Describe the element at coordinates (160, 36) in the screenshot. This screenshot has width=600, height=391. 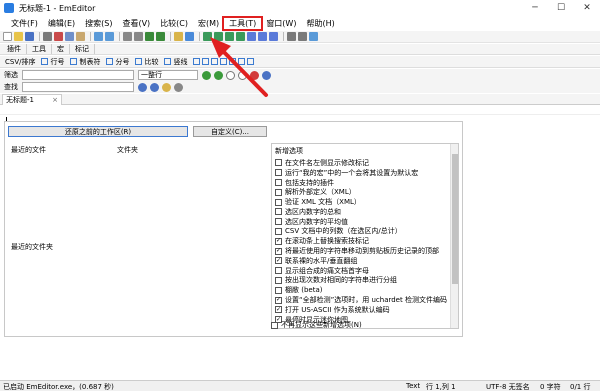
I see `find-in-files-icon` at that location.